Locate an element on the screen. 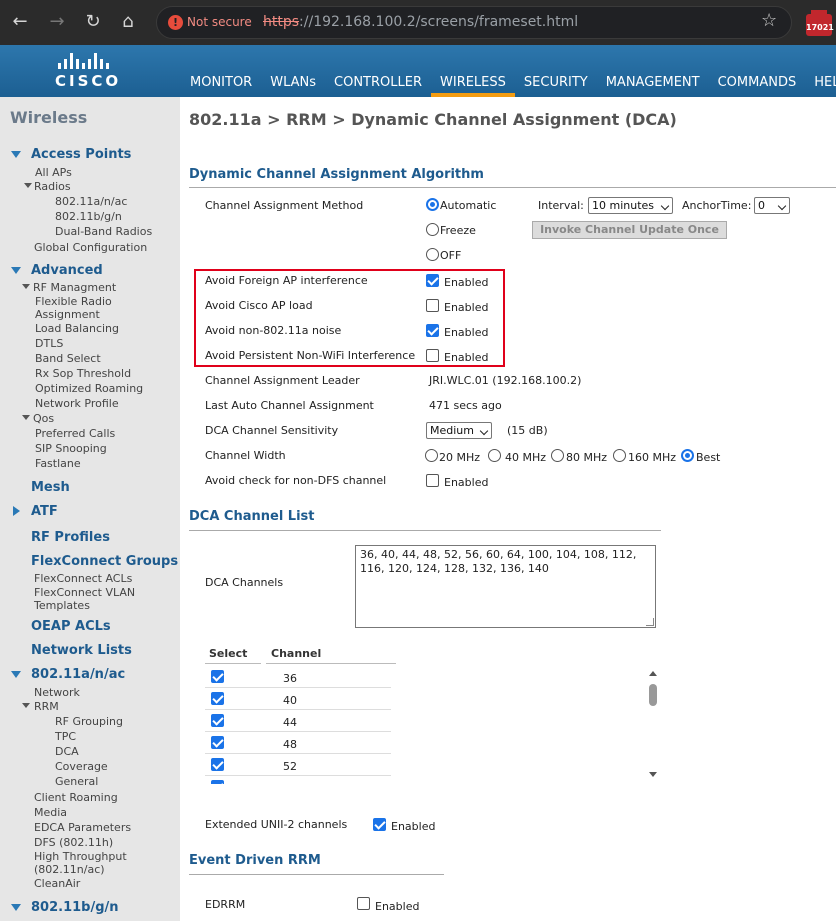 This screenshot has width=836, height=921. sidebar-item-oeap-acls: OEAP ACLs is located at coordinates (71, 626).